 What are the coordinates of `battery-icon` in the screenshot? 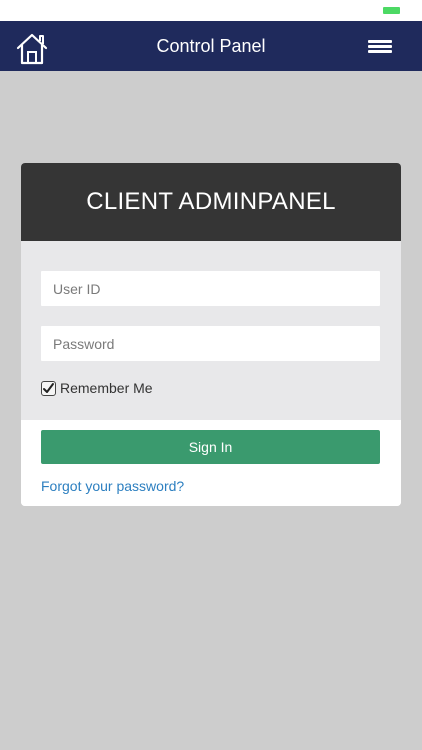 It's located at (391, 10).